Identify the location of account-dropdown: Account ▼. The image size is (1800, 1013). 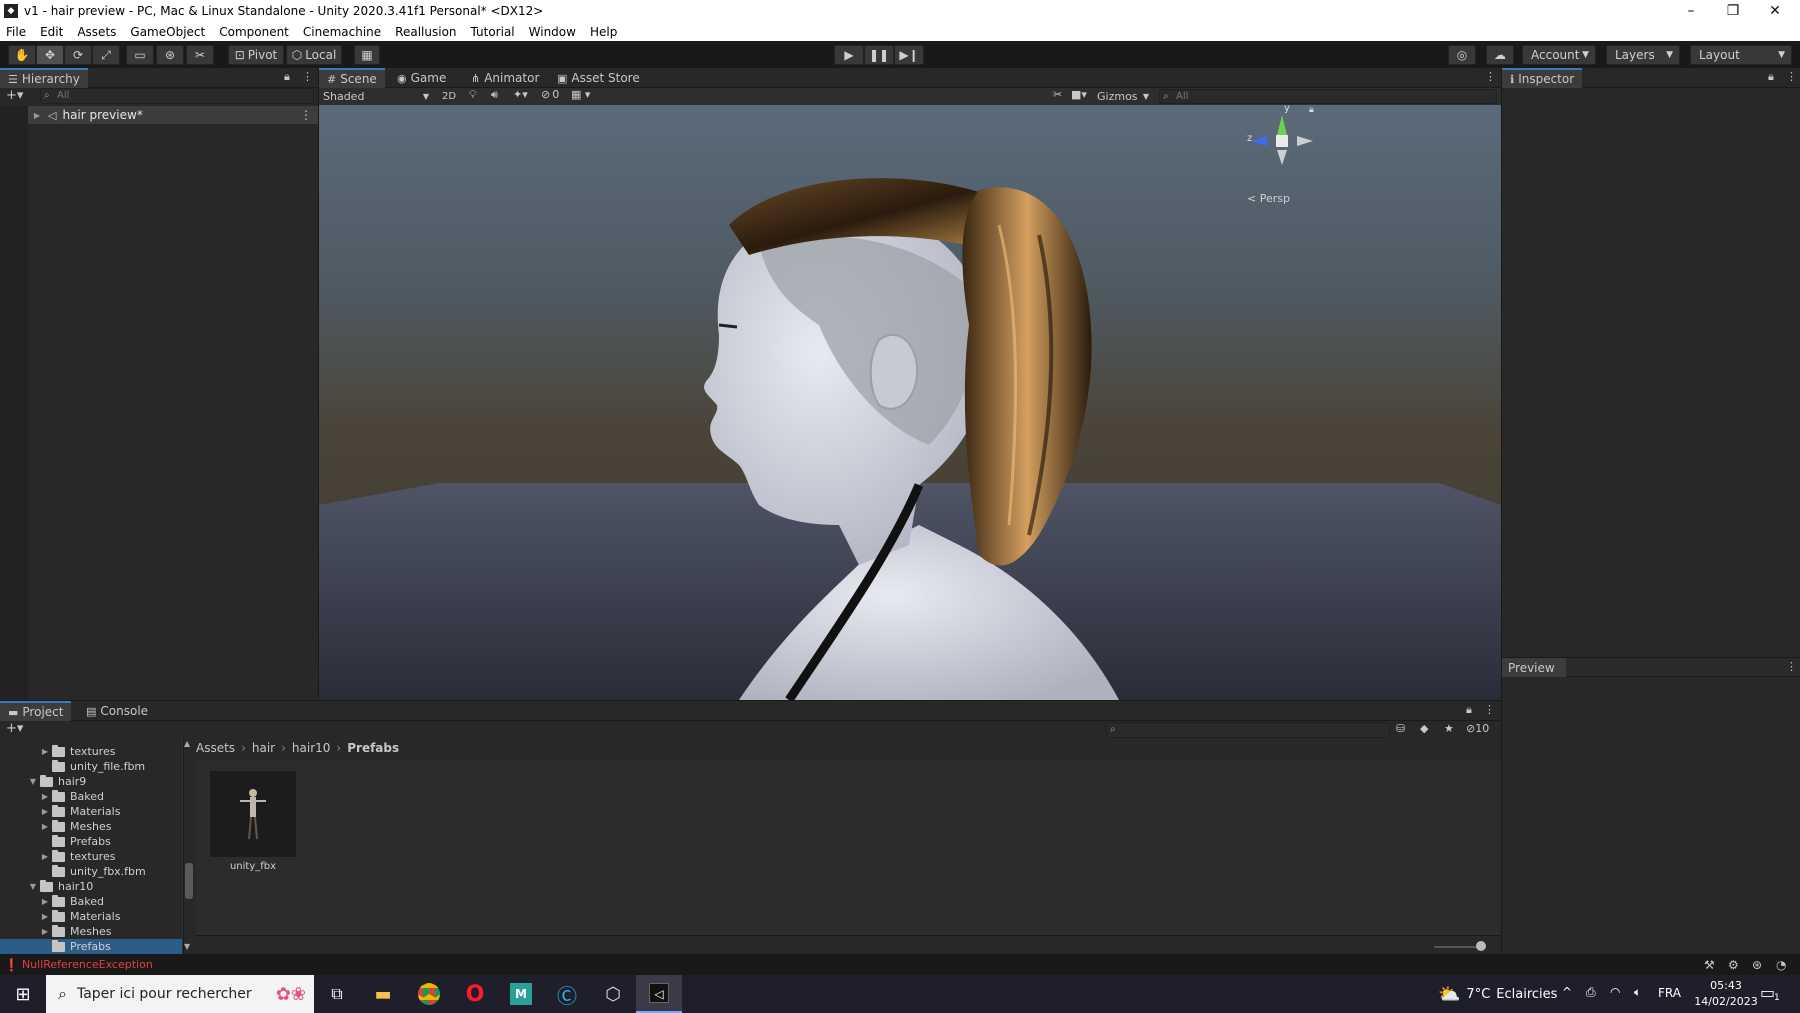
(1559, 55).